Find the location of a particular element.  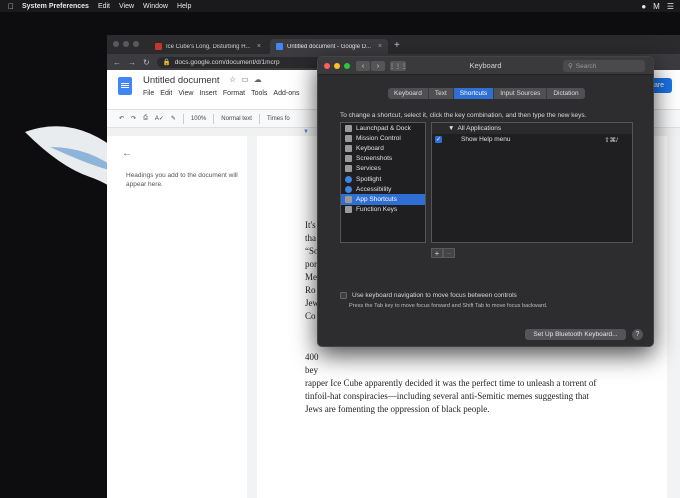

tab-input-sources: Input Sources is located at coordinates (521, 93).